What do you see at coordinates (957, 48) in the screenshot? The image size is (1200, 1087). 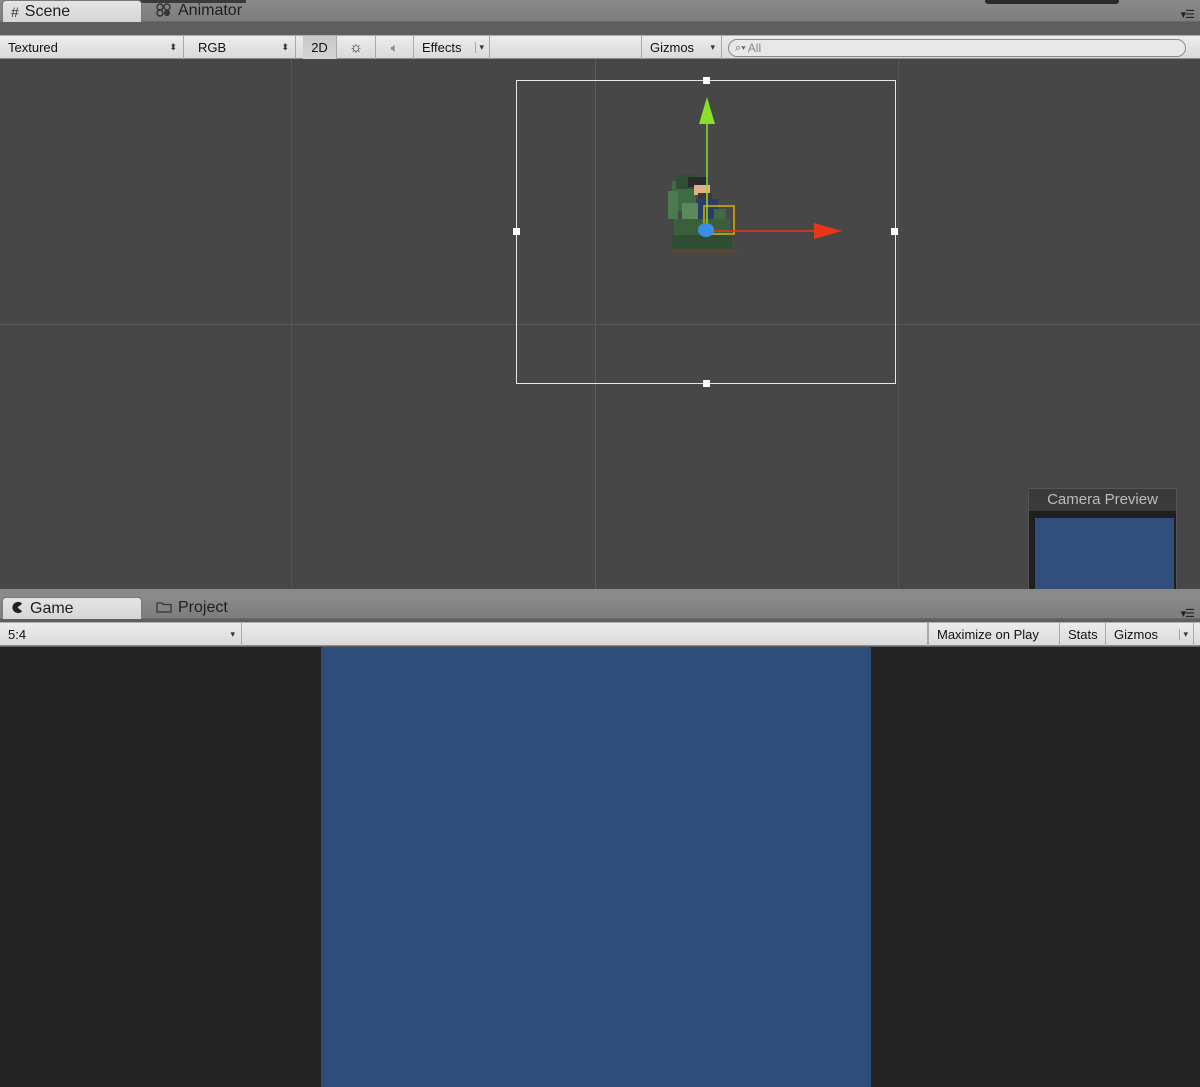 I see `scene-search-input: ⌕▾ All` at bounding box center [957, 48].